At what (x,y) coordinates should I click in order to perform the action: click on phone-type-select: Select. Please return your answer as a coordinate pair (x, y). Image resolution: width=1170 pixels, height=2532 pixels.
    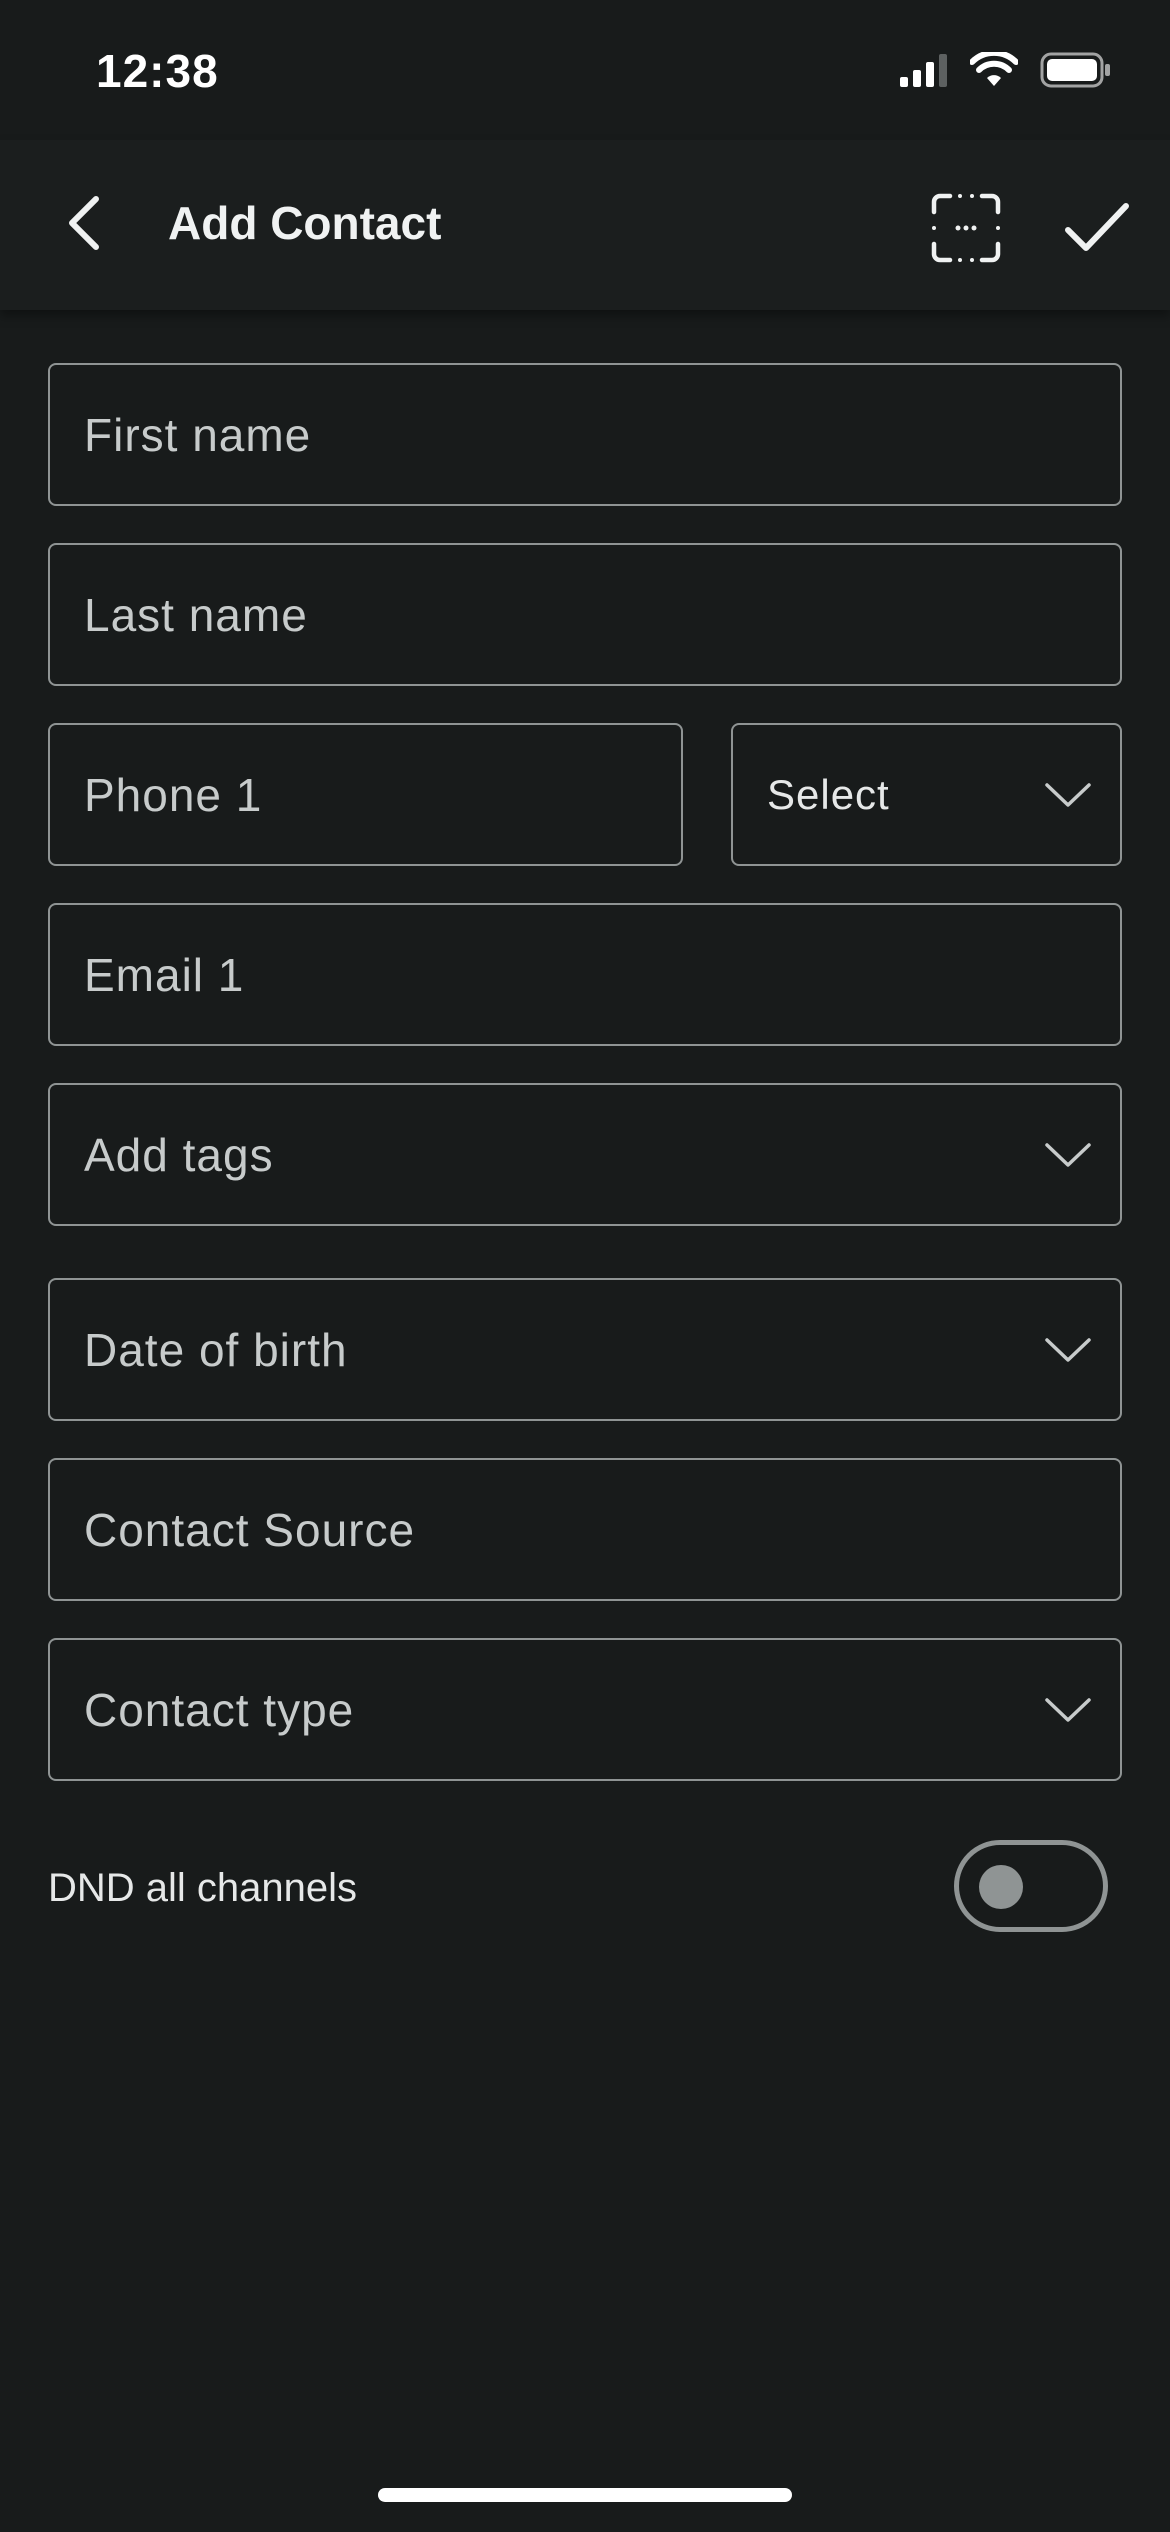
    Looking at the image, I should click on (926, 794).